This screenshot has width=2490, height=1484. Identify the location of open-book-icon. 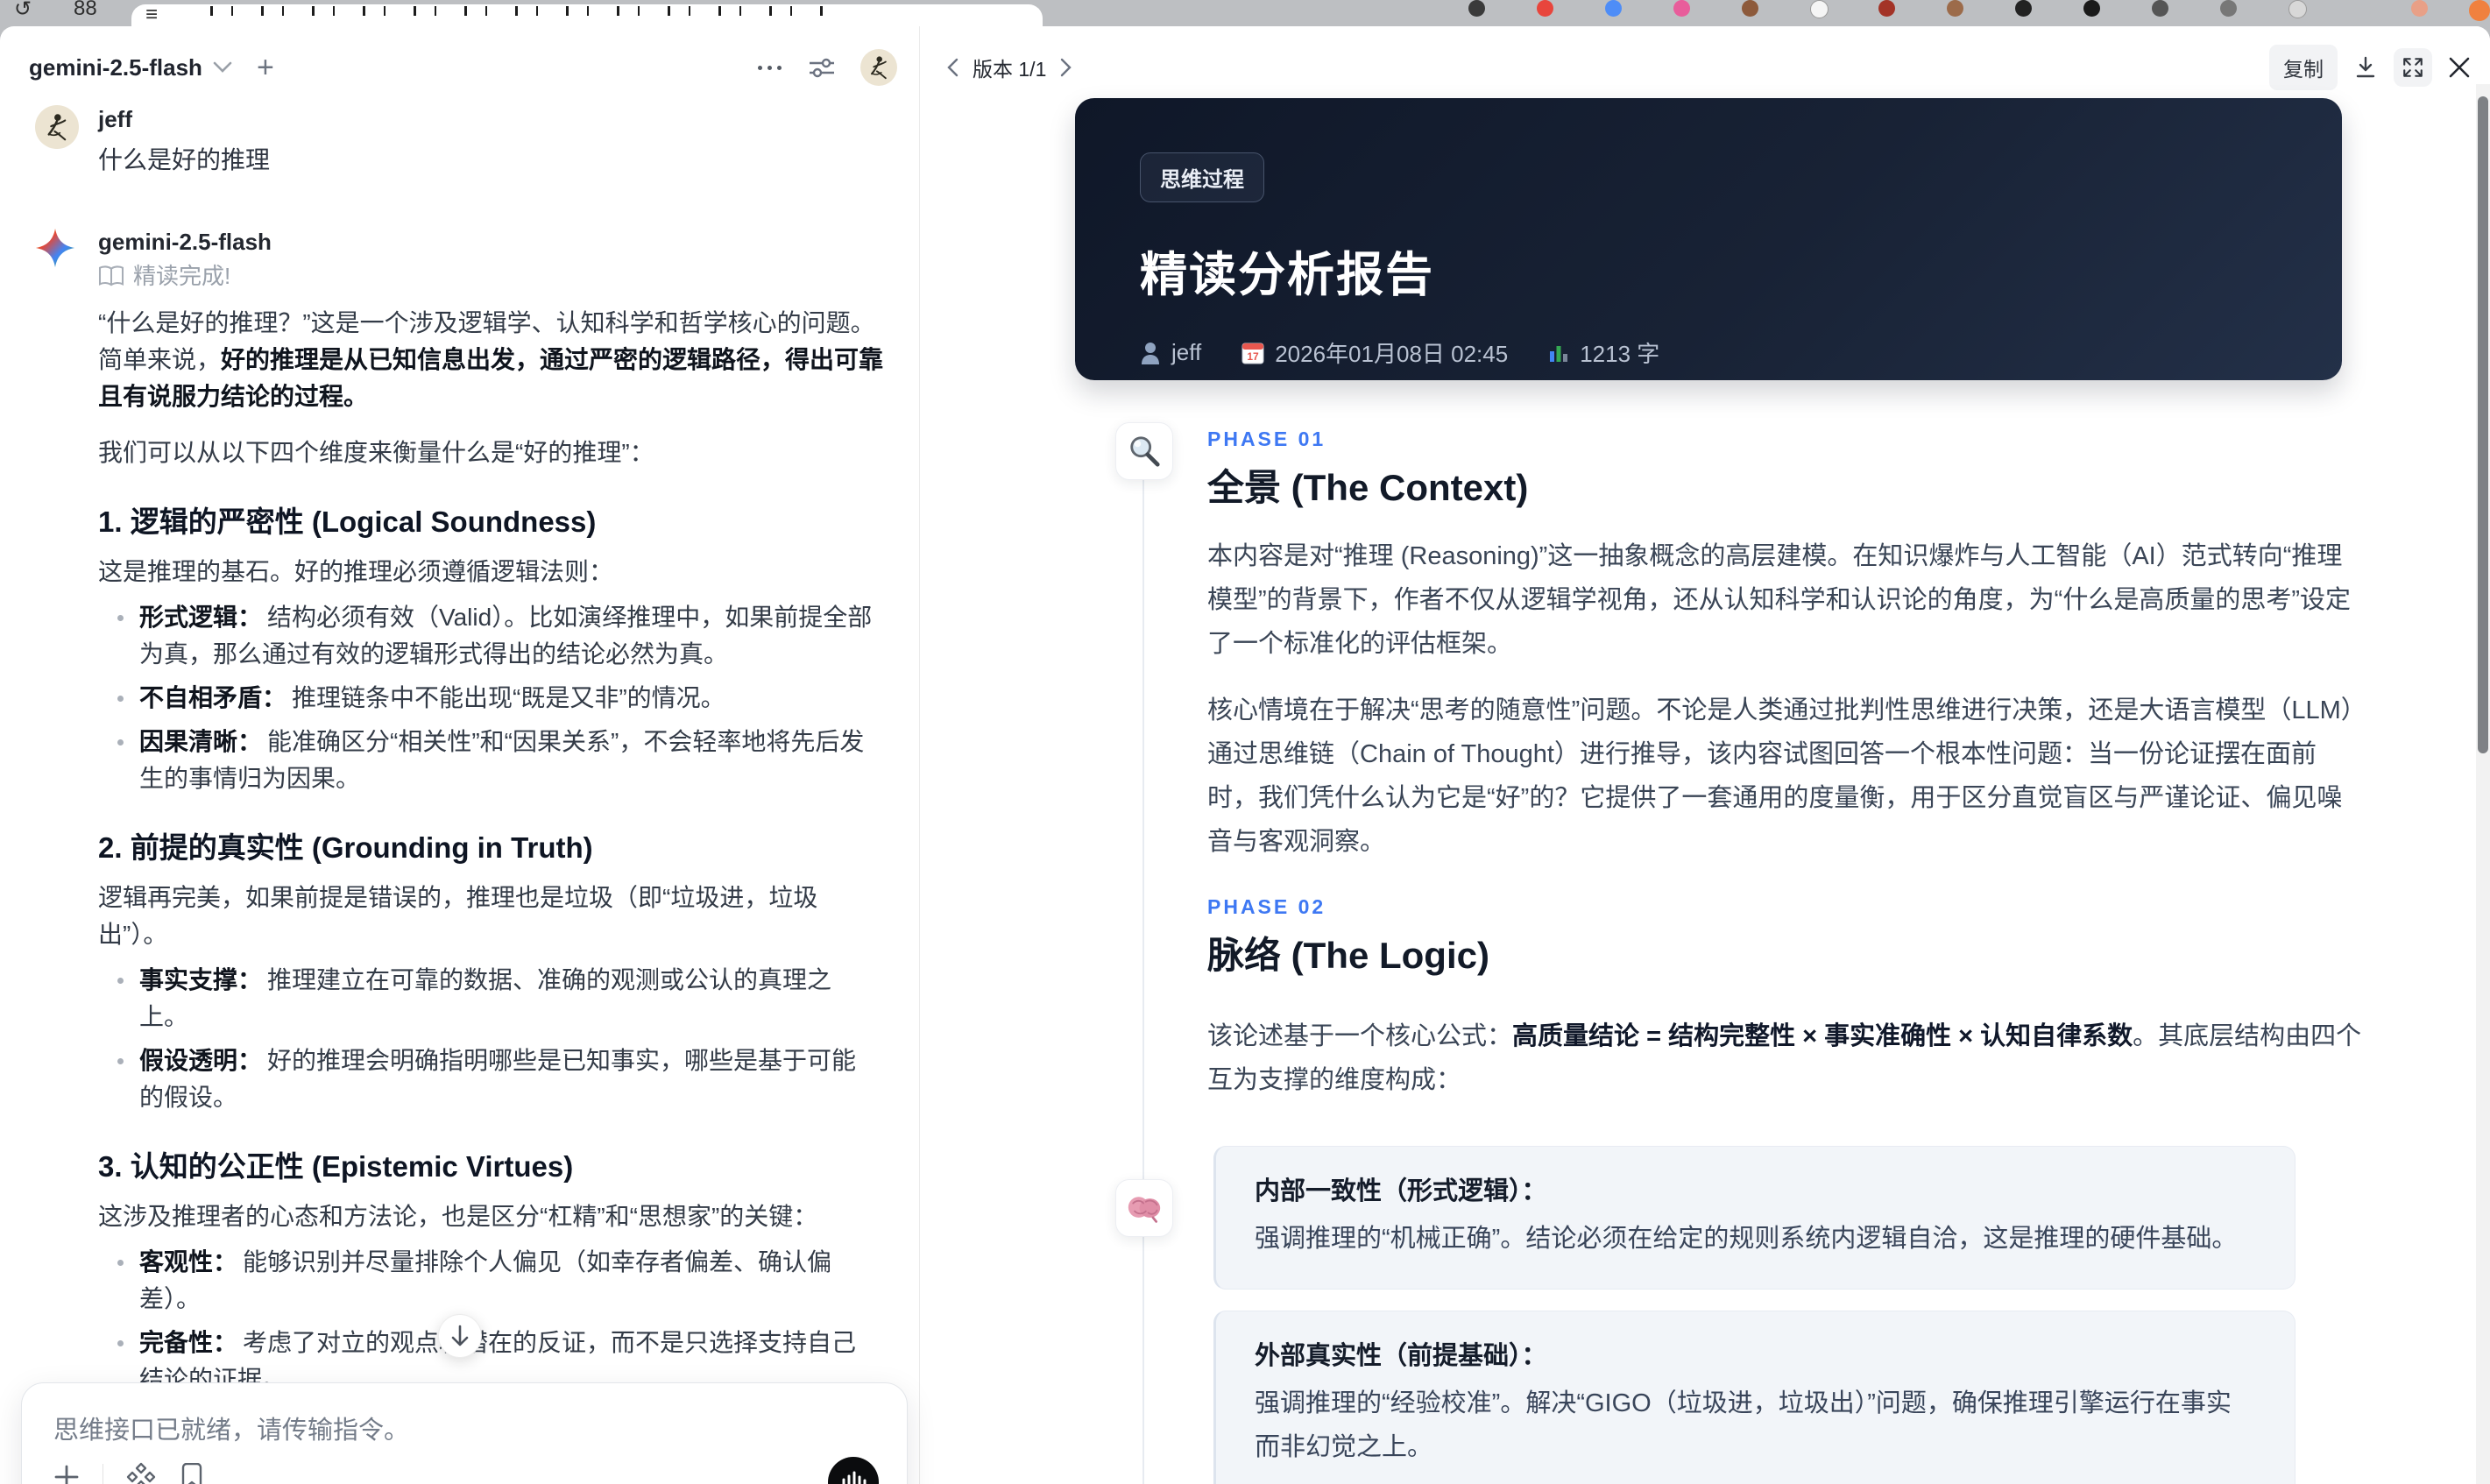
(111, 275).